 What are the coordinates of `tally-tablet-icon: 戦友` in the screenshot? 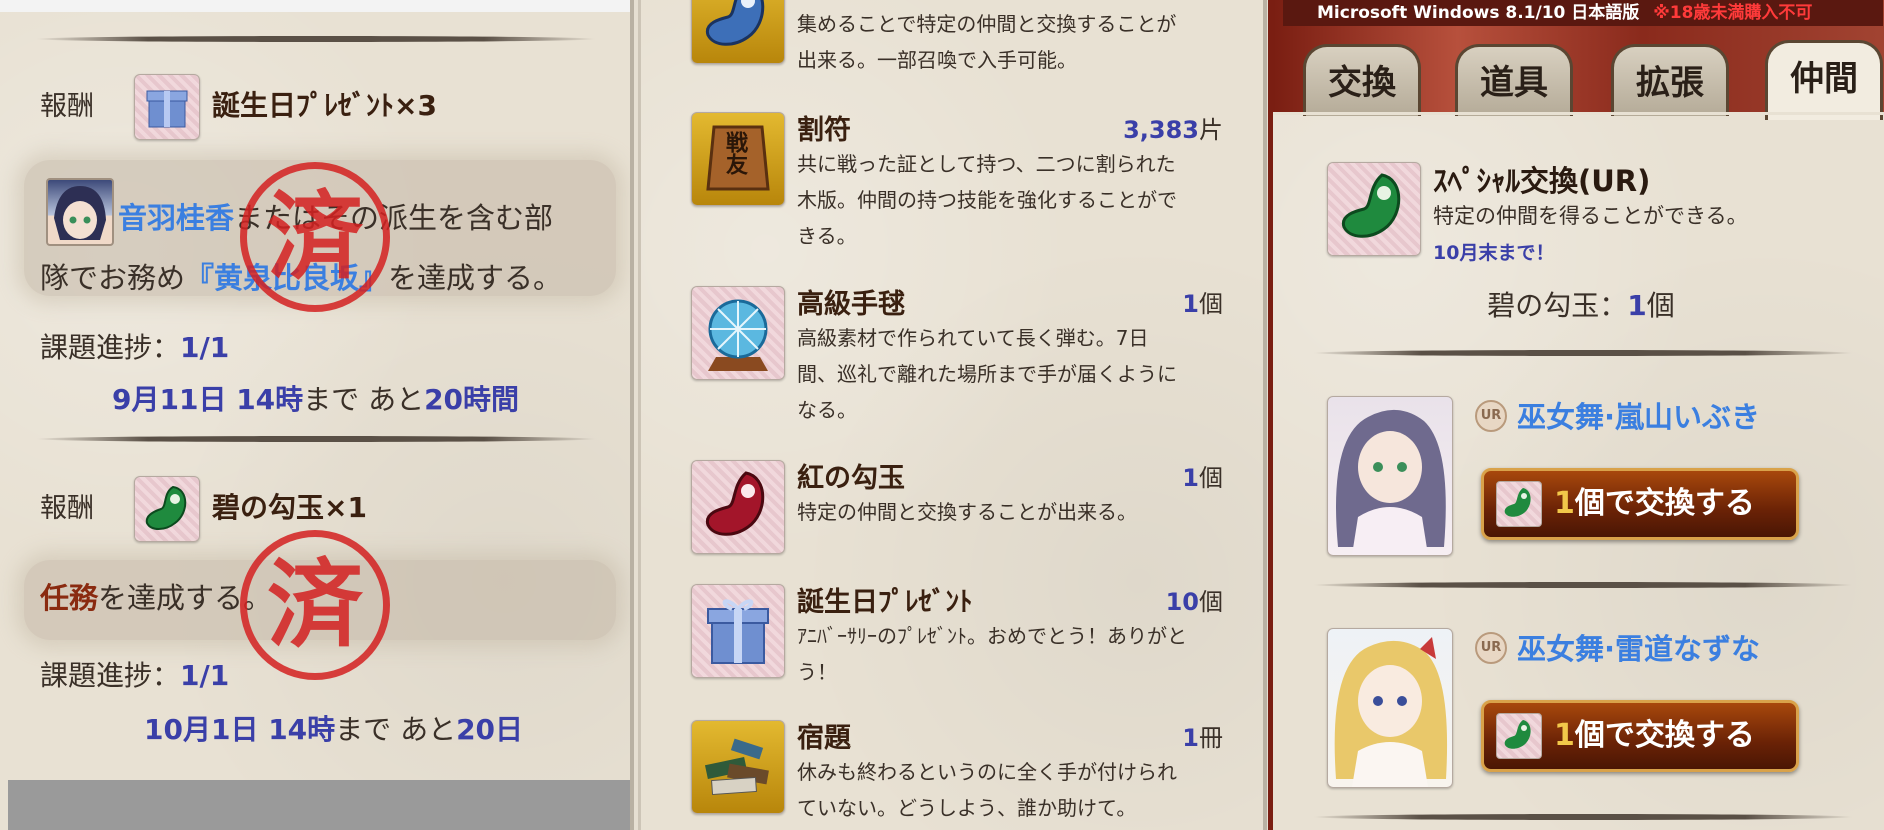 It's located at (738, 159).